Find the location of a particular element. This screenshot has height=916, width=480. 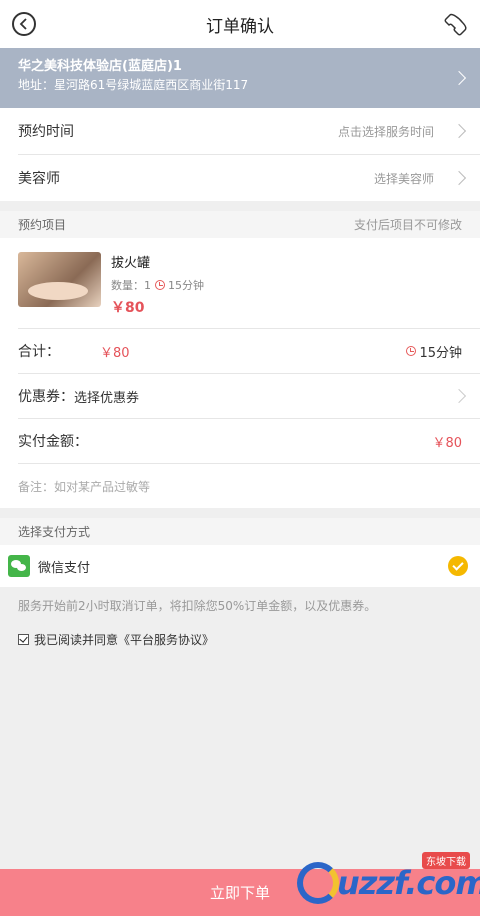

watermark-logo: uzzf.com 东坡下载 is located at coordinates (388, 881).